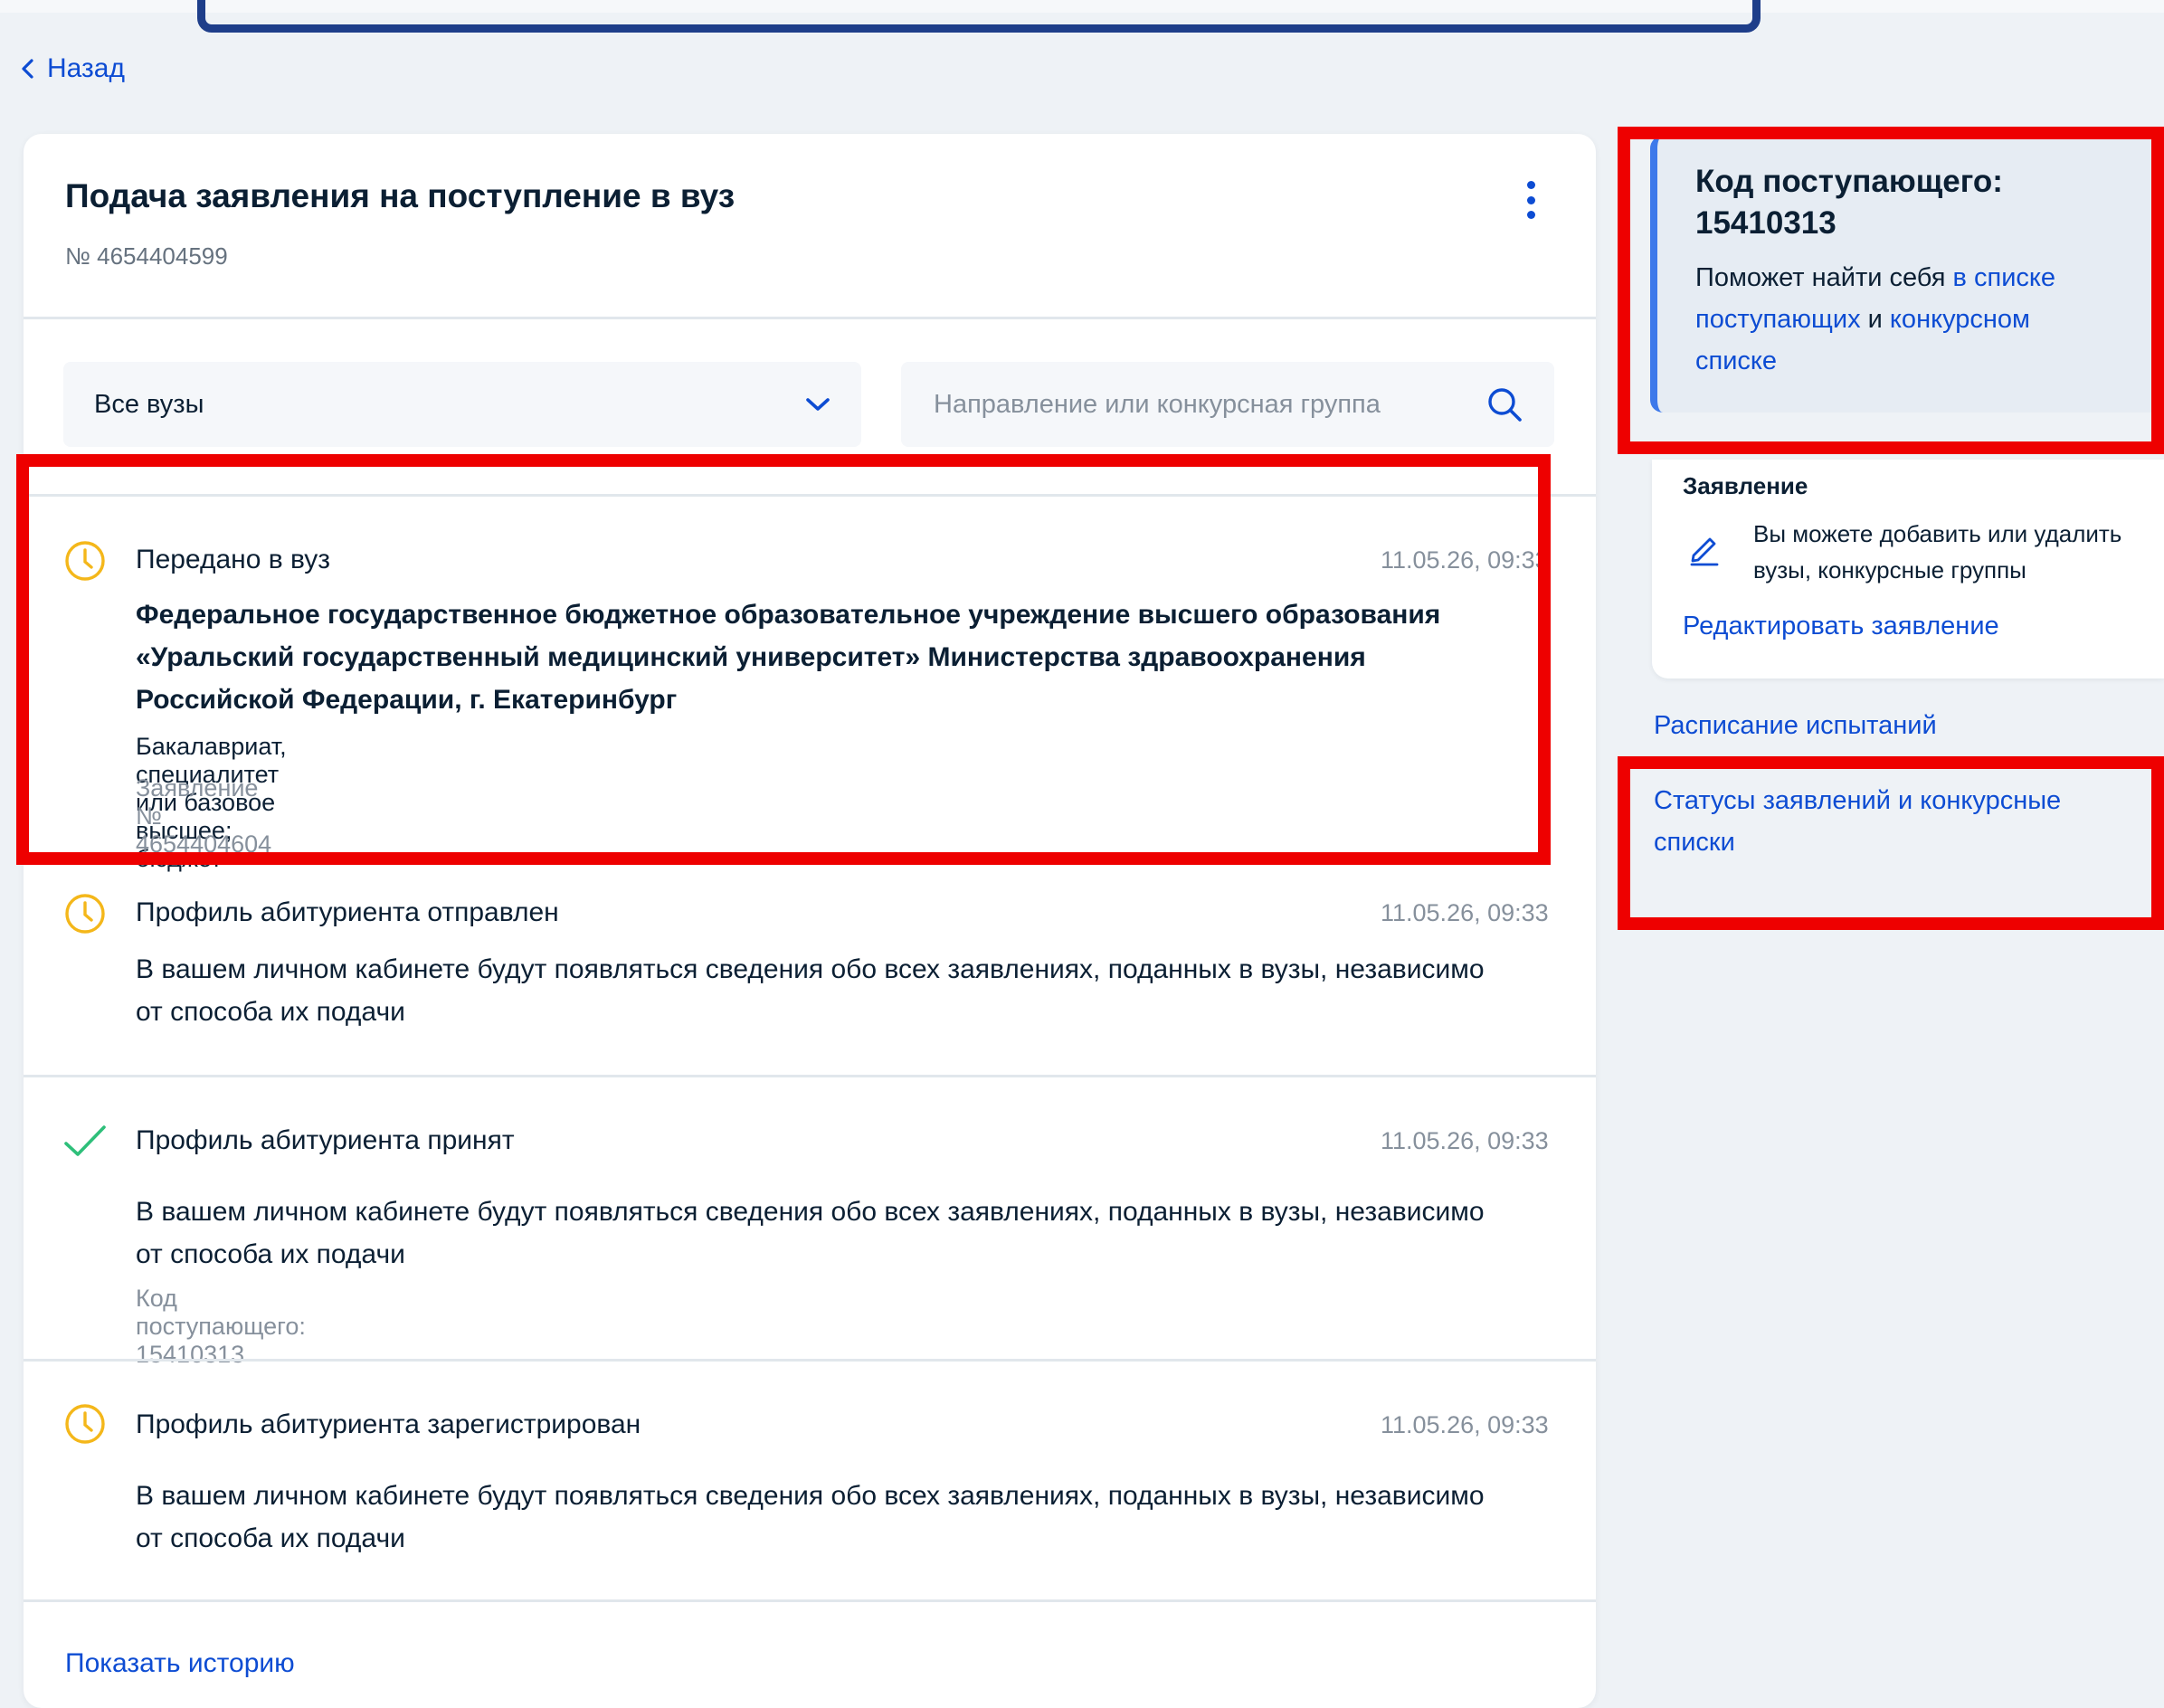 The width and height of the screenshot is (2164, 1708). Describe the element at coordinates (85, 1140) in the screenshot. I see `checkmark-icon` at that location.